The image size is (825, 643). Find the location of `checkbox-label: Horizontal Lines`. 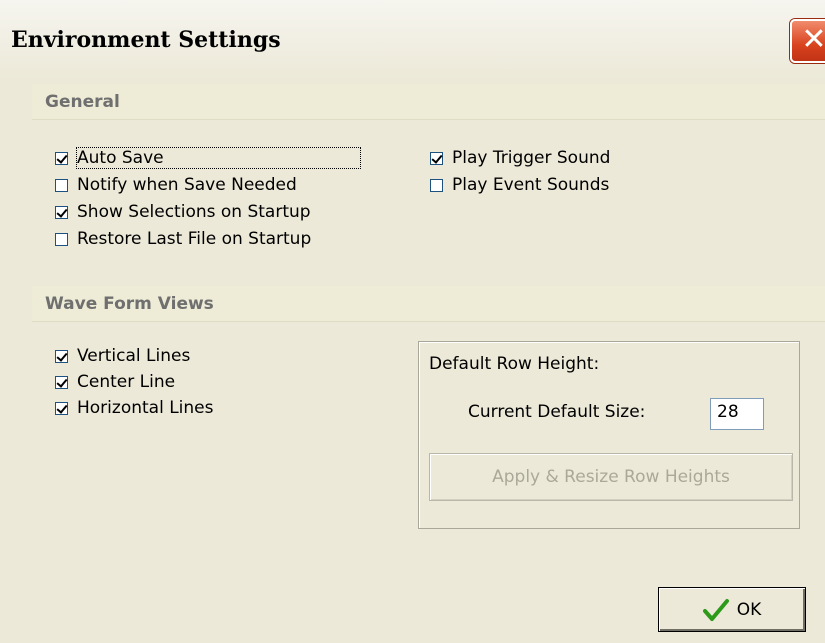

checkbox-label: Horizontal Lines is located at coordinates (145, 408).